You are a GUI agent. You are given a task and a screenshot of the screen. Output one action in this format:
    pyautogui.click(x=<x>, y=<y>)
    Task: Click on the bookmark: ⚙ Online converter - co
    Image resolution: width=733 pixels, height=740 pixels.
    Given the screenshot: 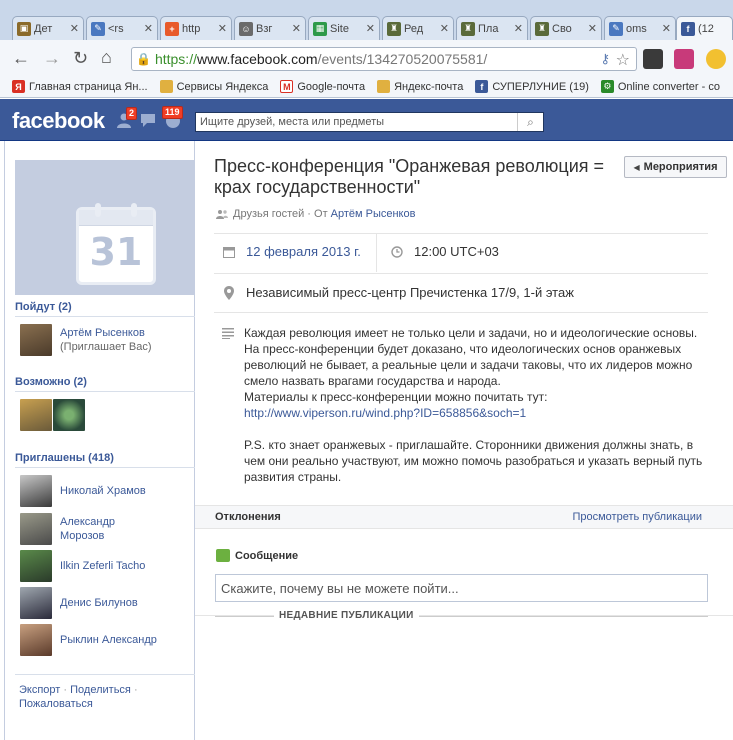 What is the action you would take?
    pyautogui.click(x=660, y=86)
    